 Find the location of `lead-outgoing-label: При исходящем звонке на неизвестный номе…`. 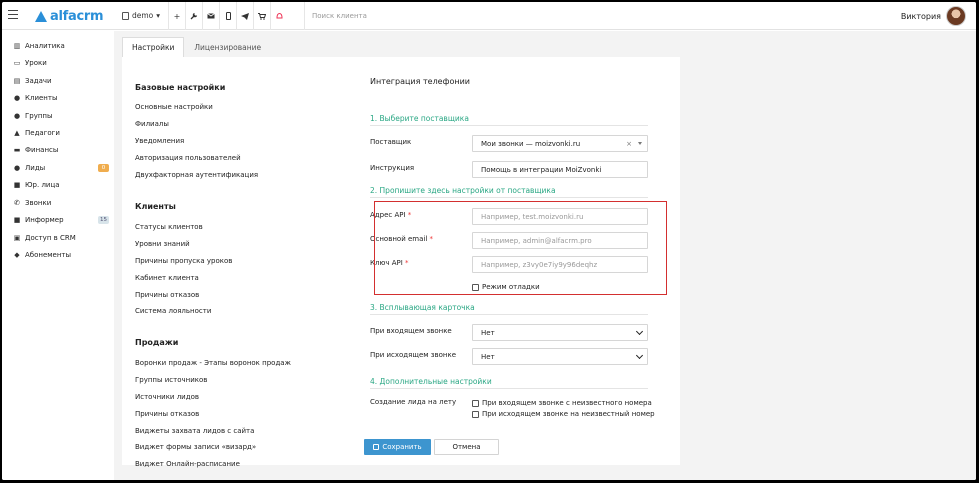

lead-outgoing-label: При исходящем звонке на неизвестный номе… is located at coordinates (568, 414).